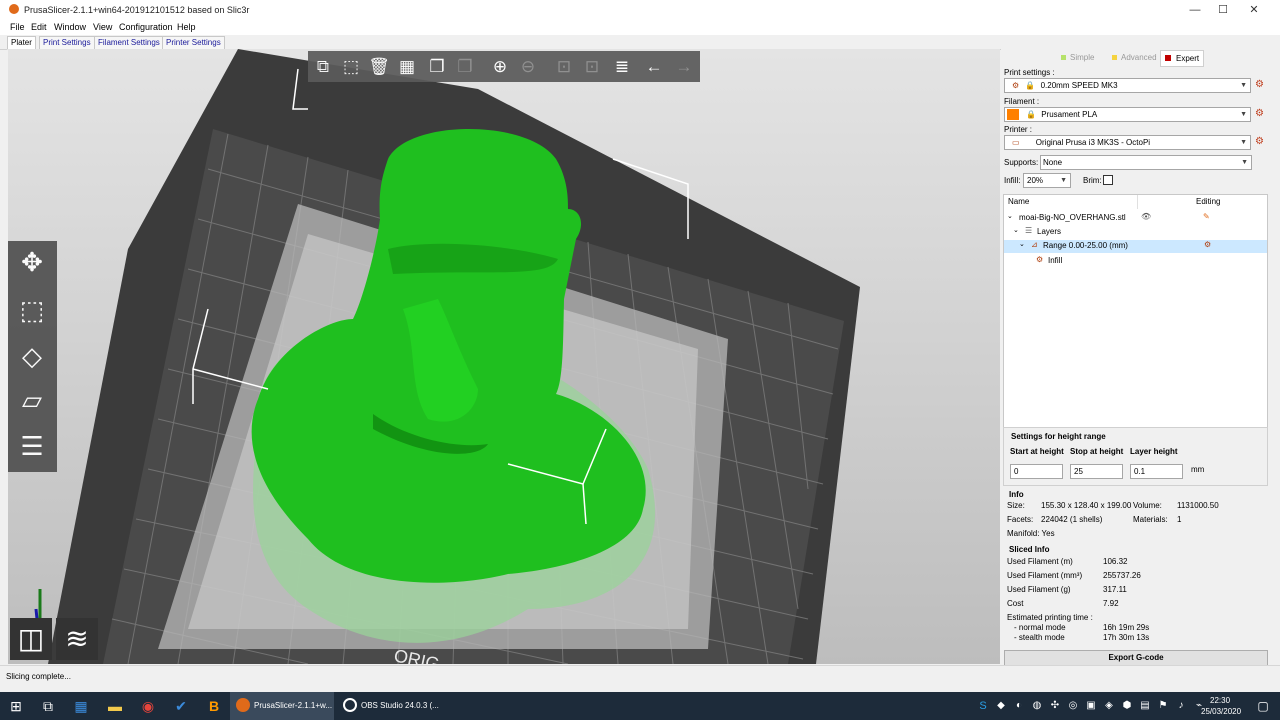  What do you see at coordinates (77, 639) in the screenshot?
I see `view-preview-icon: ≋` at bounding box center [77, 639].